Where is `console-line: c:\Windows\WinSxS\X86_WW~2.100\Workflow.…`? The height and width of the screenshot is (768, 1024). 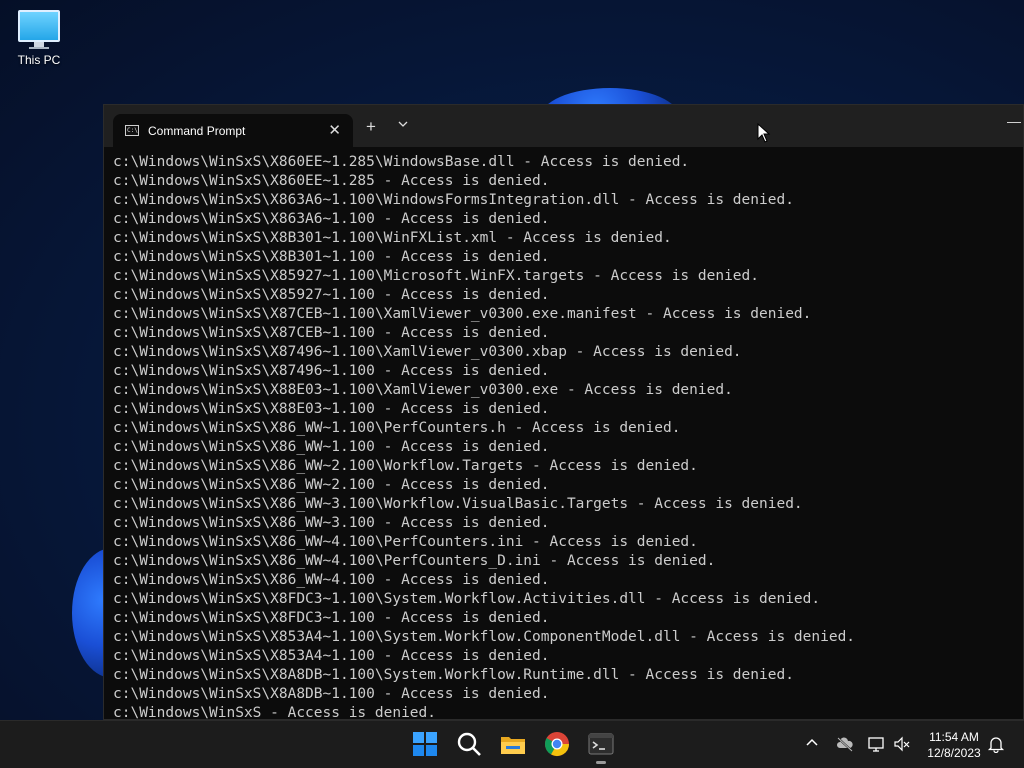
console-line: c:\Windows\WinSxS\X86_WW~2.100\Workflow.… is located at coordinates (405, 466).